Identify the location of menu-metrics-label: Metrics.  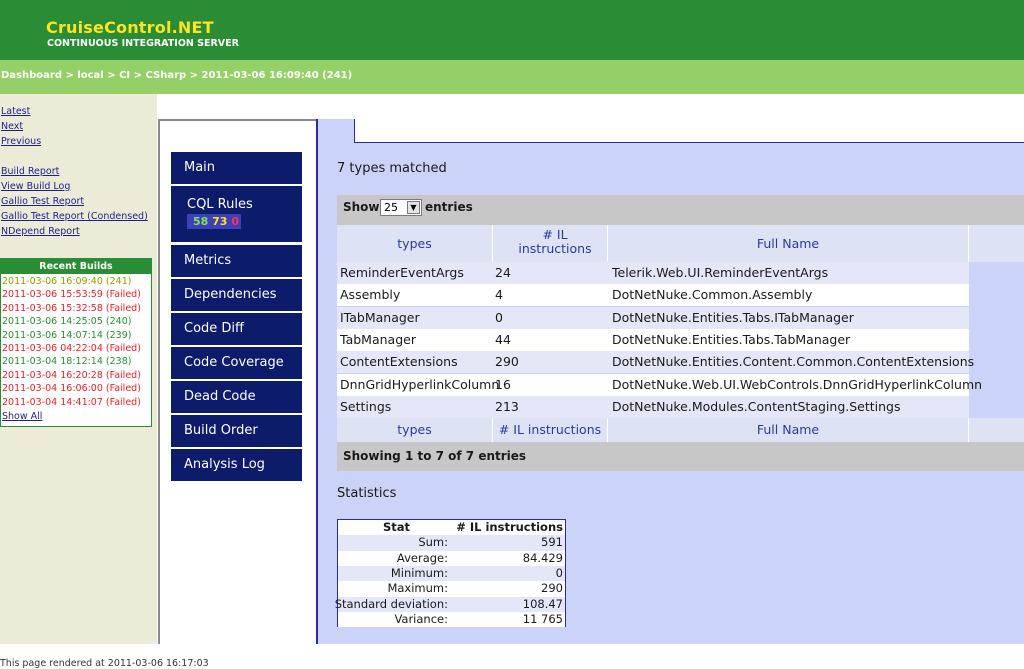
(208, 260).